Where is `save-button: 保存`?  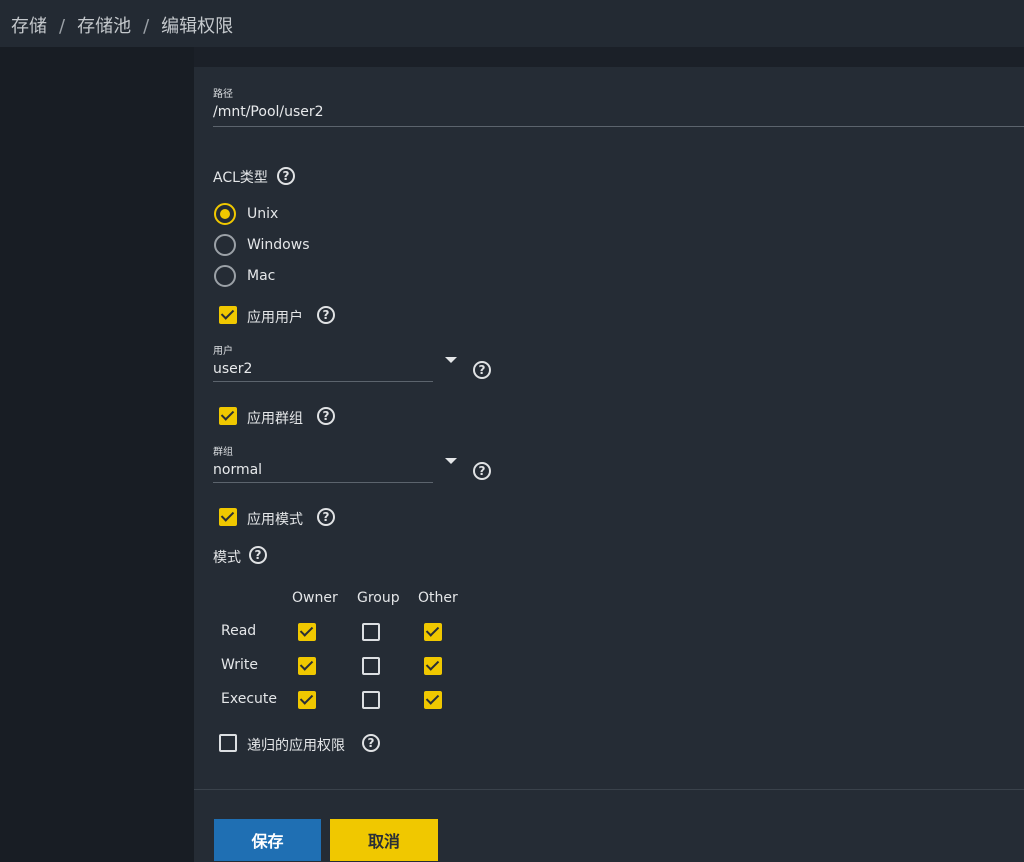
save-button: 保存 is located at coordinates (267, 840).